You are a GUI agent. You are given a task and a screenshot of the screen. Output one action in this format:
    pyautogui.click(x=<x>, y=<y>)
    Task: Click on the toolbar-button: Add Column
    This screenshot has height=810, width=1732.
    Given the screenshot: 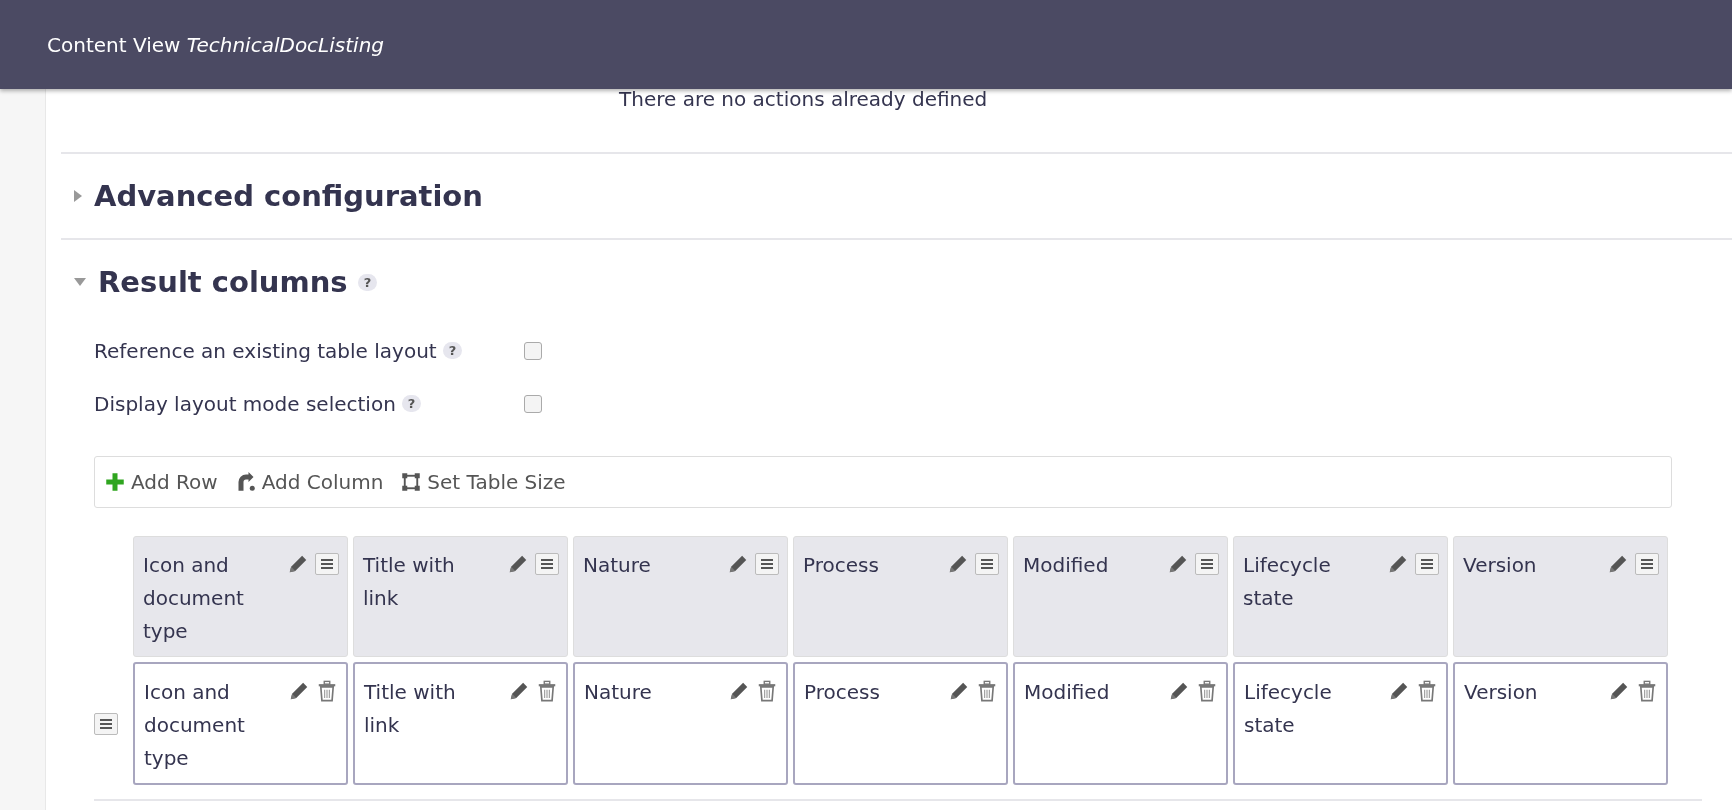 What is the action you would take?
    pyautogui.click(x=309, y=482)
    